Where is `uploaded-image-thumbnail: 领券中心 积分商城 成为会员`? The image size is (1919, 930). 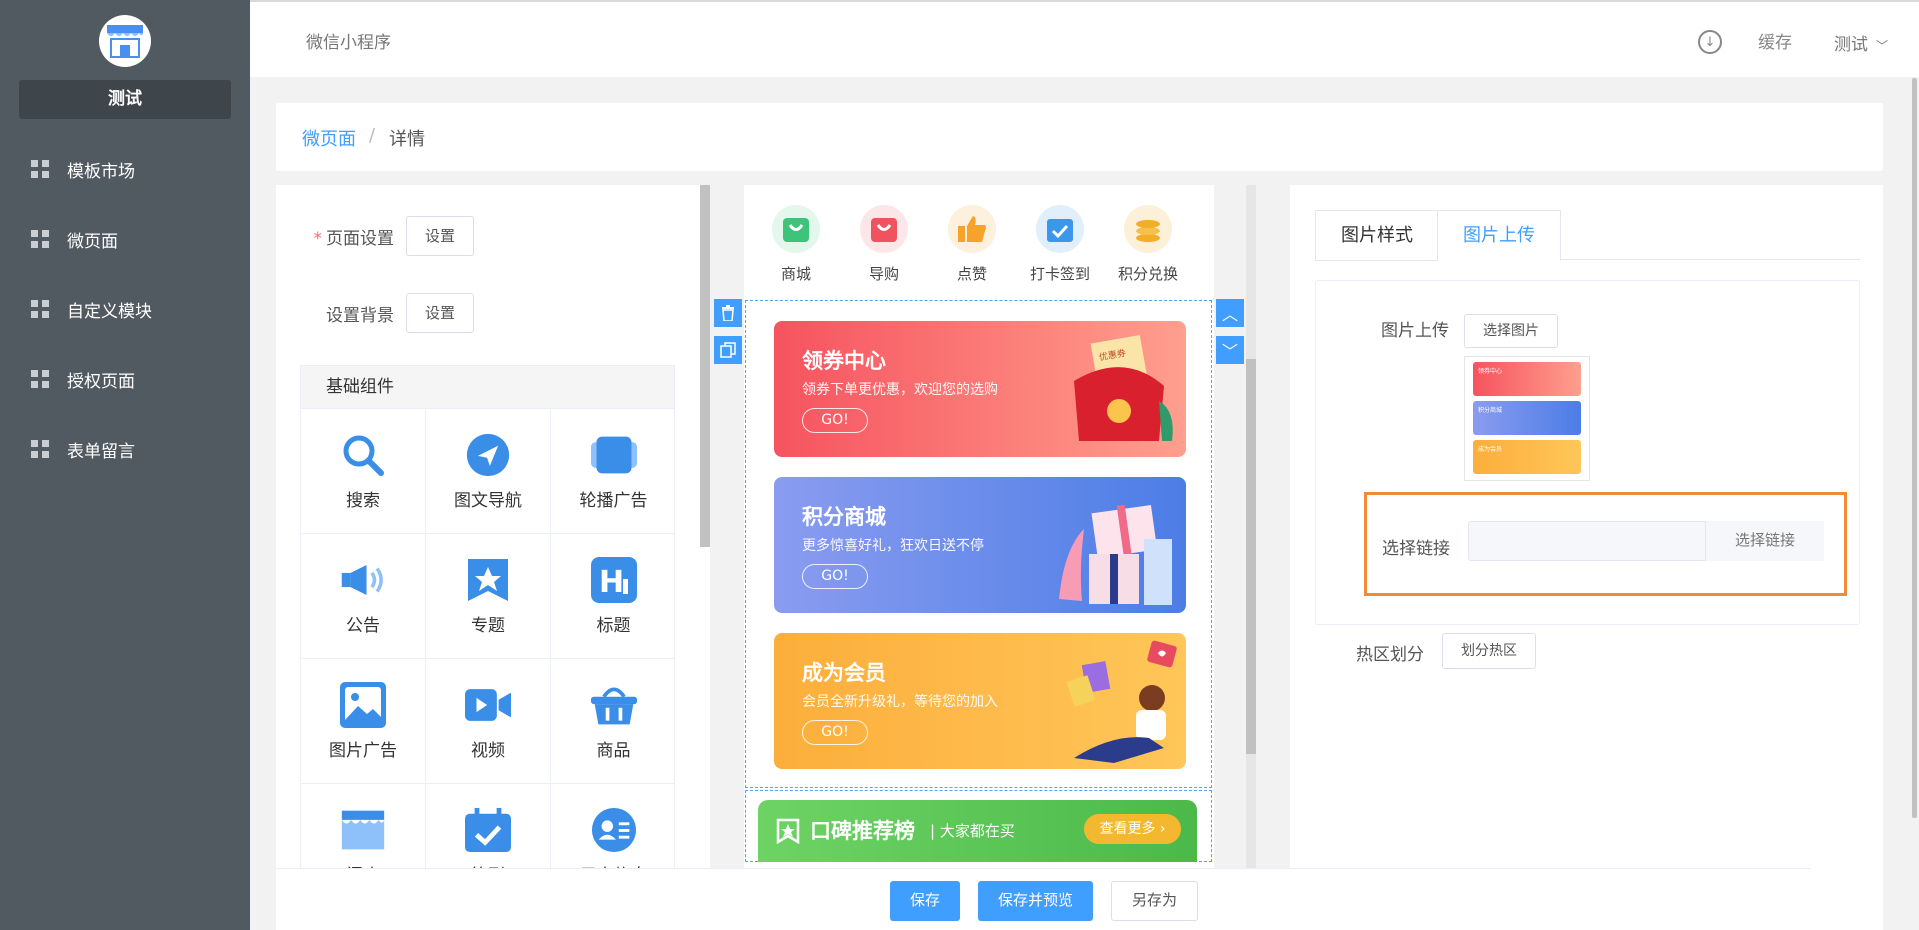
uploaded-image-thumbnail: 领券中心 积分商城 成为会员 is located at coordinates (1527, 418).